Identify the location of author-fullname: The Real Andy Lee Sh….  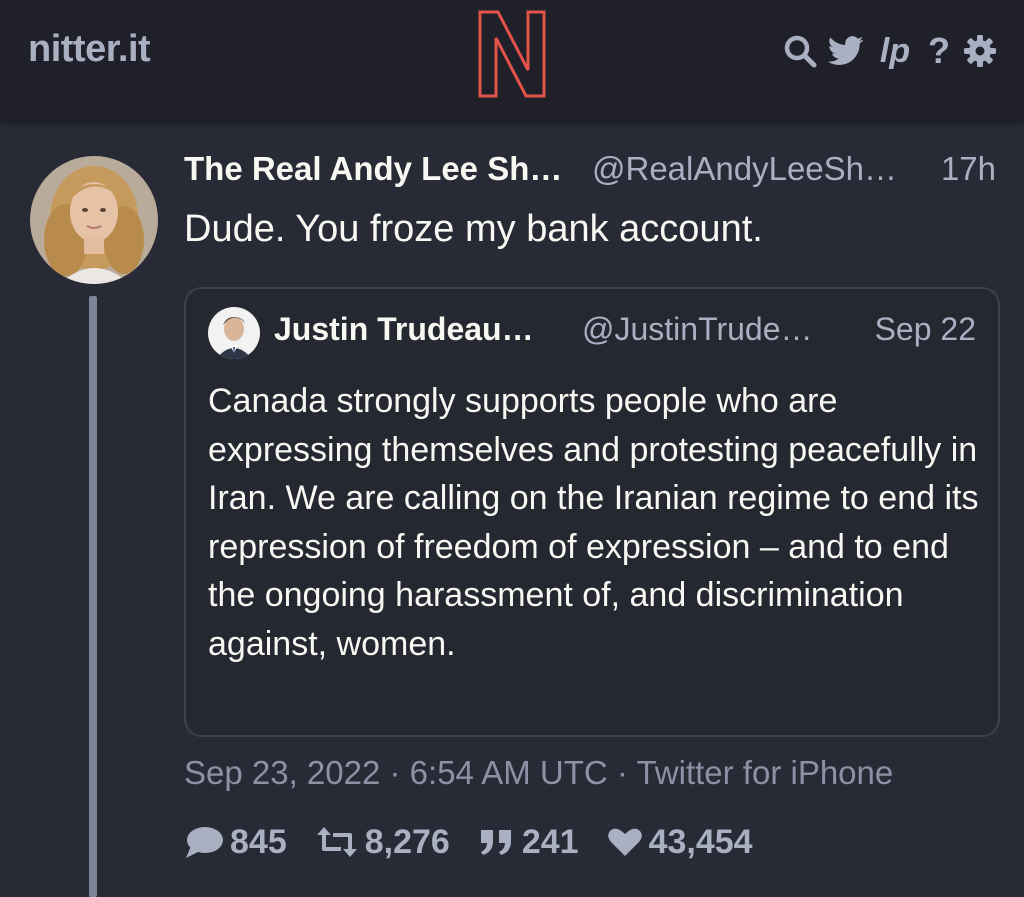
(373, 169).